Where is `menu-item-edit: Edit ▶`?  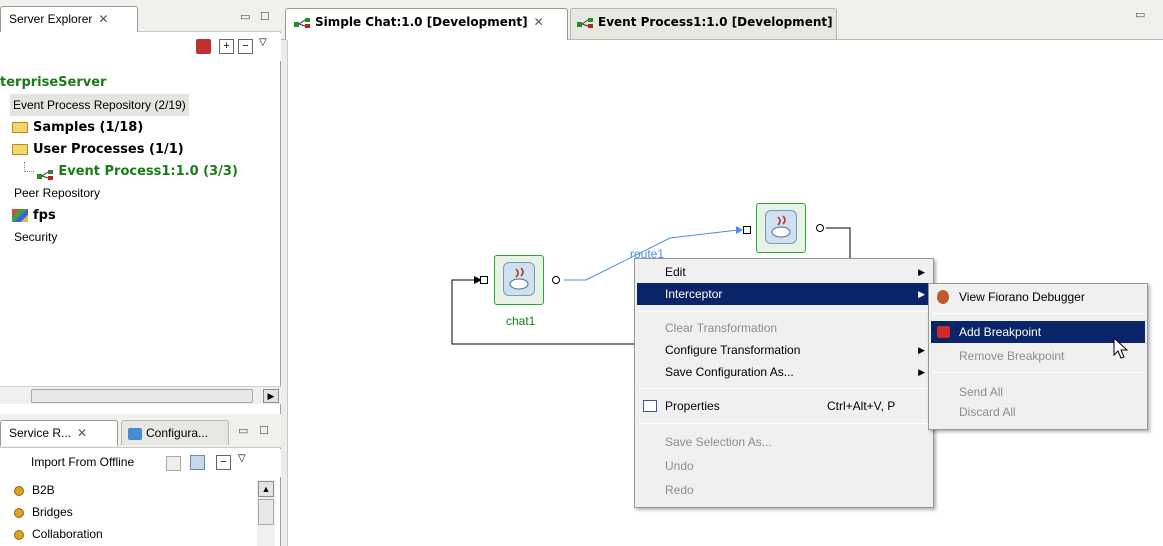 menu-item-edit: Edit ▶ is located at coordinates (784, 272).